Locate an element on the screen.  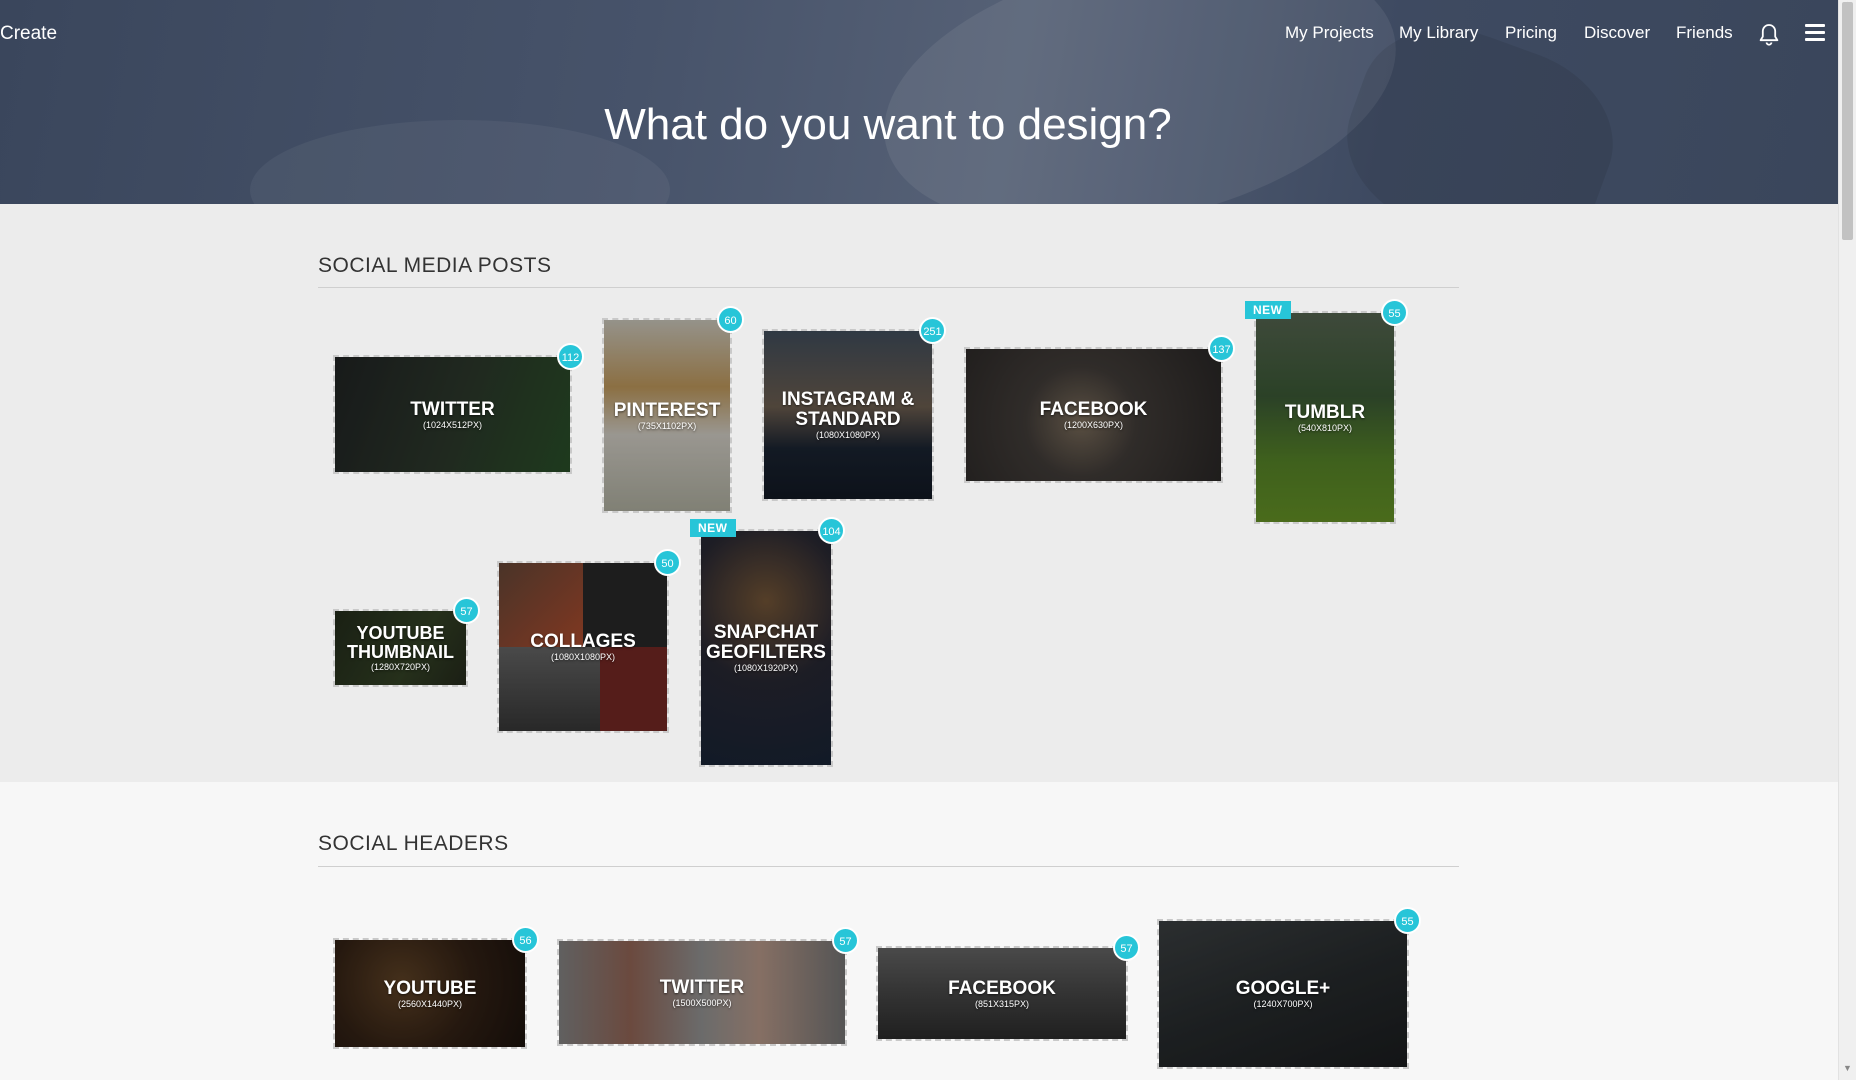
template-count-badge: 104 is located at coordinates (831, 530).